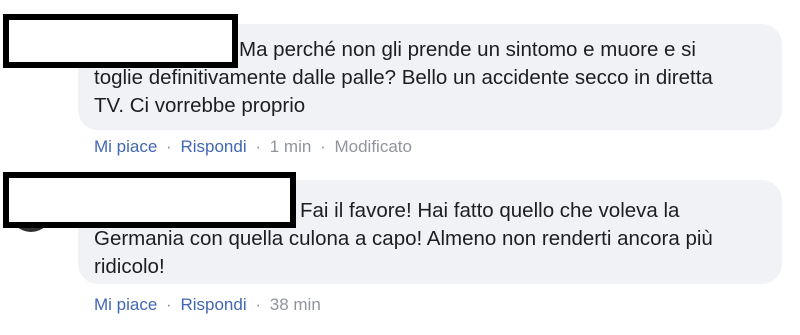 The image size is (800, 335). What do you see at coordinates (291, 146) in the screenshot?
I see `comment-timestamp: 1 min` at bounding box center [291, 146].